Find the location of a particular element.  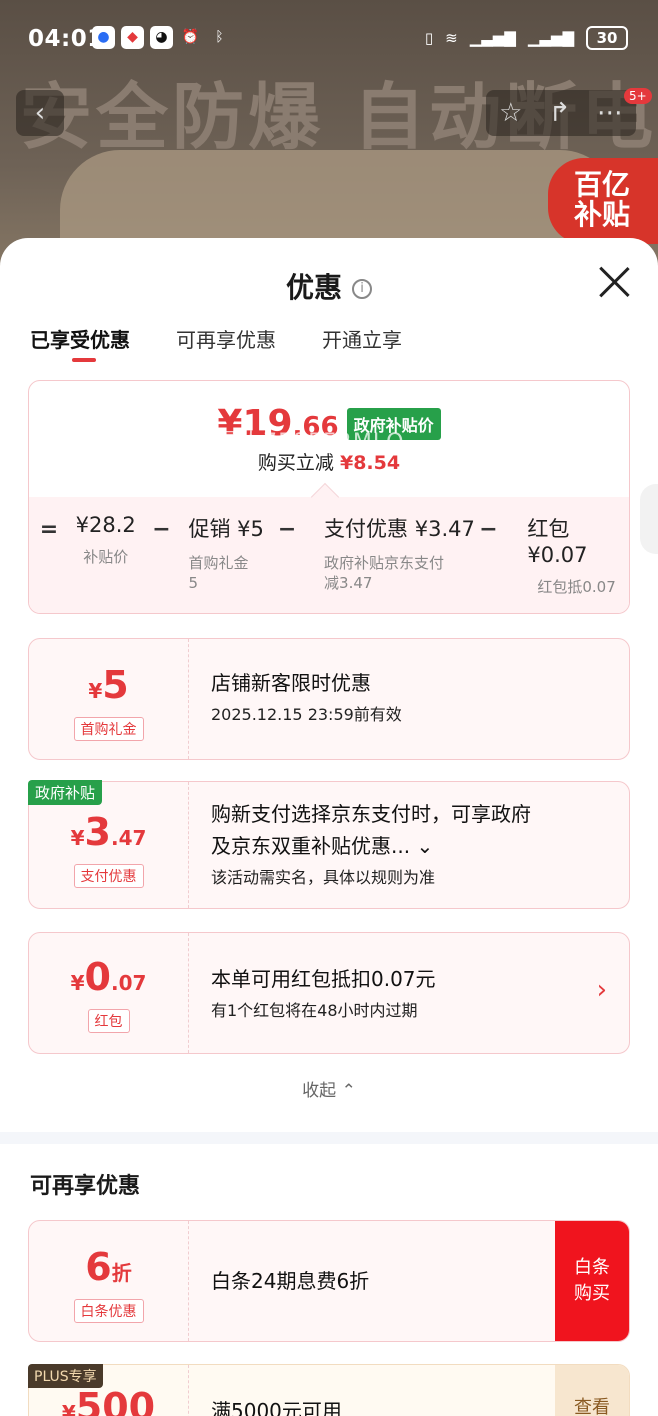

chevron-left-icon: ‹ is located at coordinates (40, 113).